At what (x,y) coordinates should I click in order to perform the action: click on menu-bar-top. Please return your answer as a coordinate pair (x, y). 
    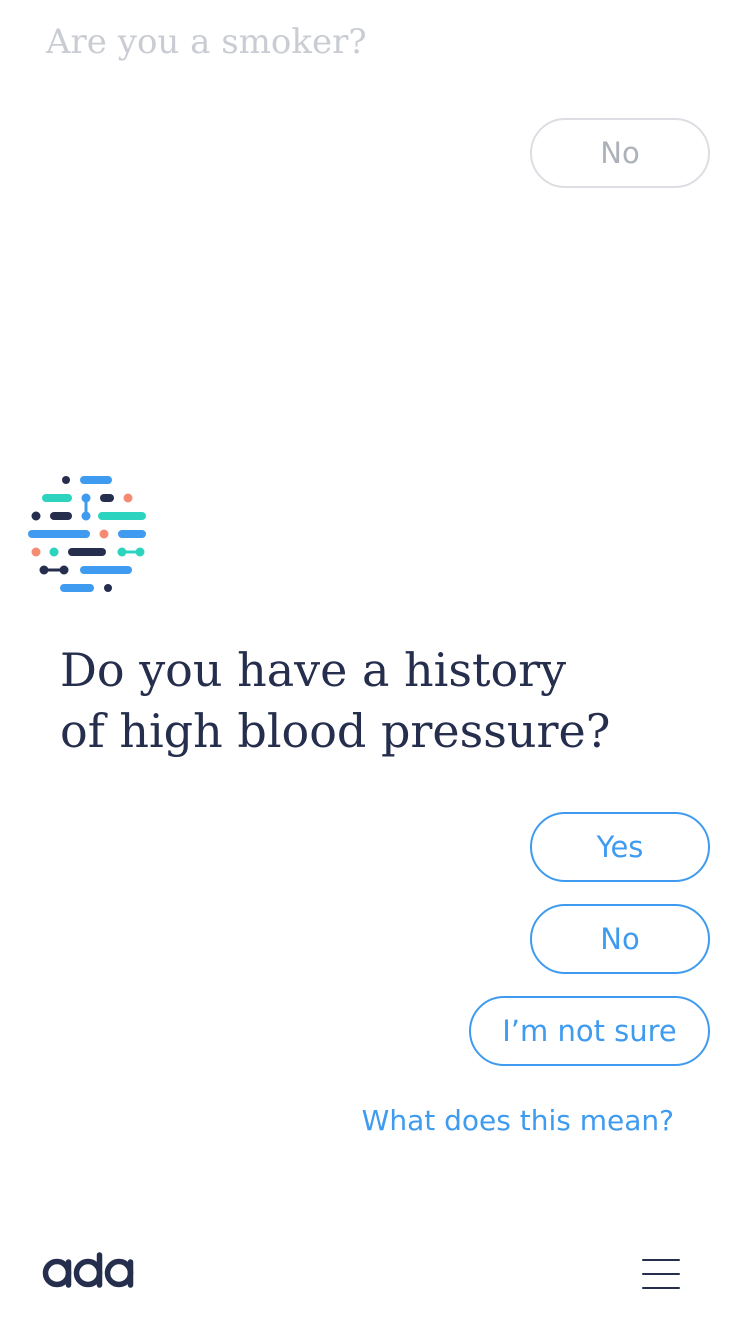
    Looking at the image, I should click on (661, 1260).